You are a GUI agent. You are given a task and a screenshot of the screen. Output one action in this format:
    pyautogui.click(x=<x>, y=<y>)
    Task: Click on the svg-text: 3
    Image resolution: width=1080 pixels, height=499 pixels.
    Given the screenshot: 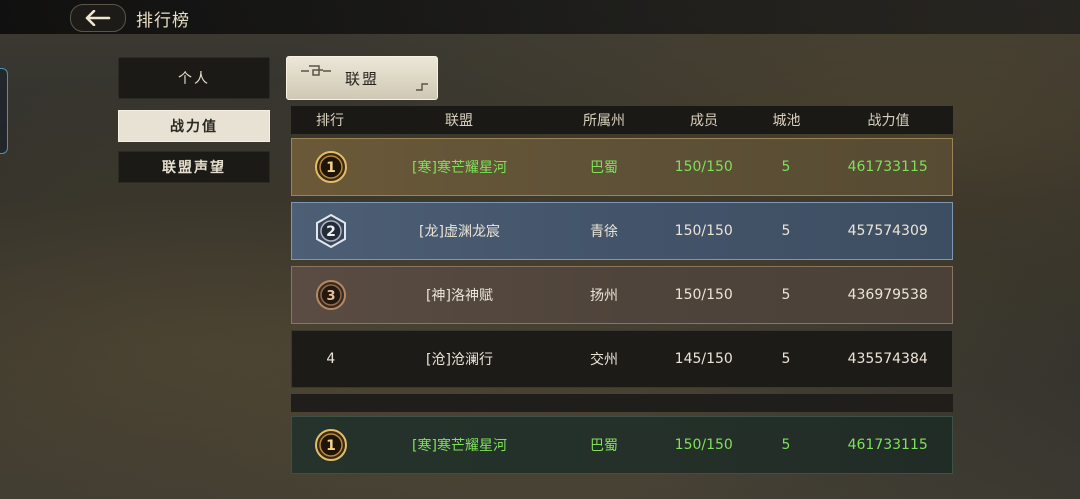 What is the action you would take?
    pyautogui.click(x=330, y=296)
    